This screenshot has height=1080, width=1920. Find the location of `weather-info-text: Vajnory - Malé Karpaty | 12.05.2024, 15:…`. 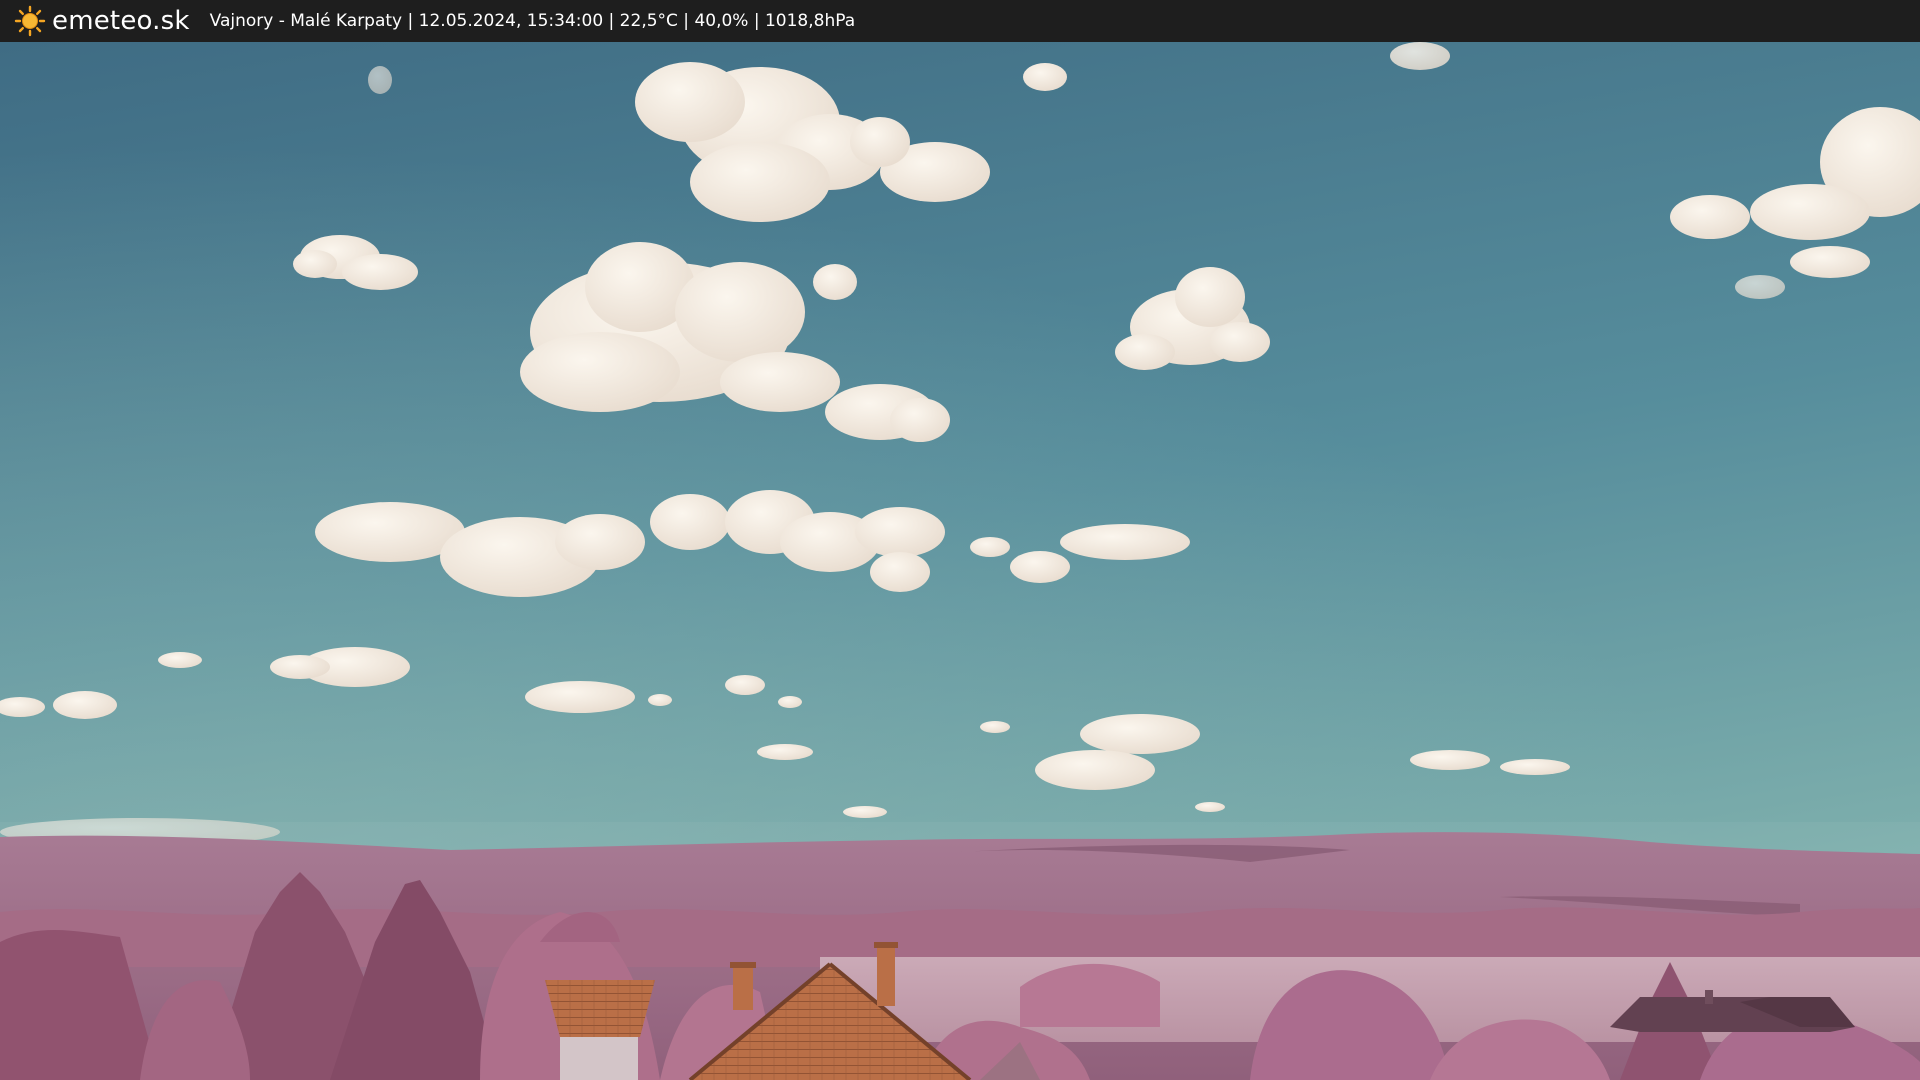

weather-info-text: Vajnory - Malé Karpaty | 12.05.2024, 15:… is located at coordinates (532, 21).